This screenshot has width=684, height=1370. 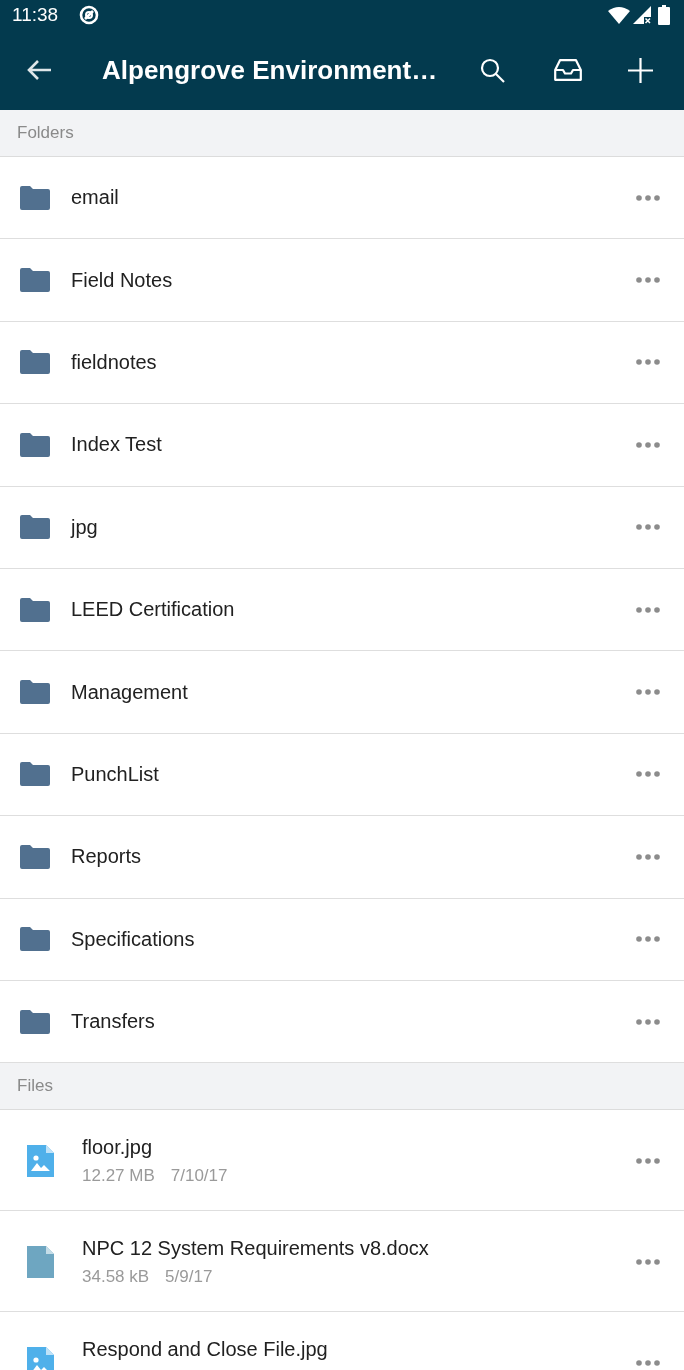 What do you see at coordinates (89, 15) in the screenshot?
I see `ring-icon` at bounding box center [89, 15].